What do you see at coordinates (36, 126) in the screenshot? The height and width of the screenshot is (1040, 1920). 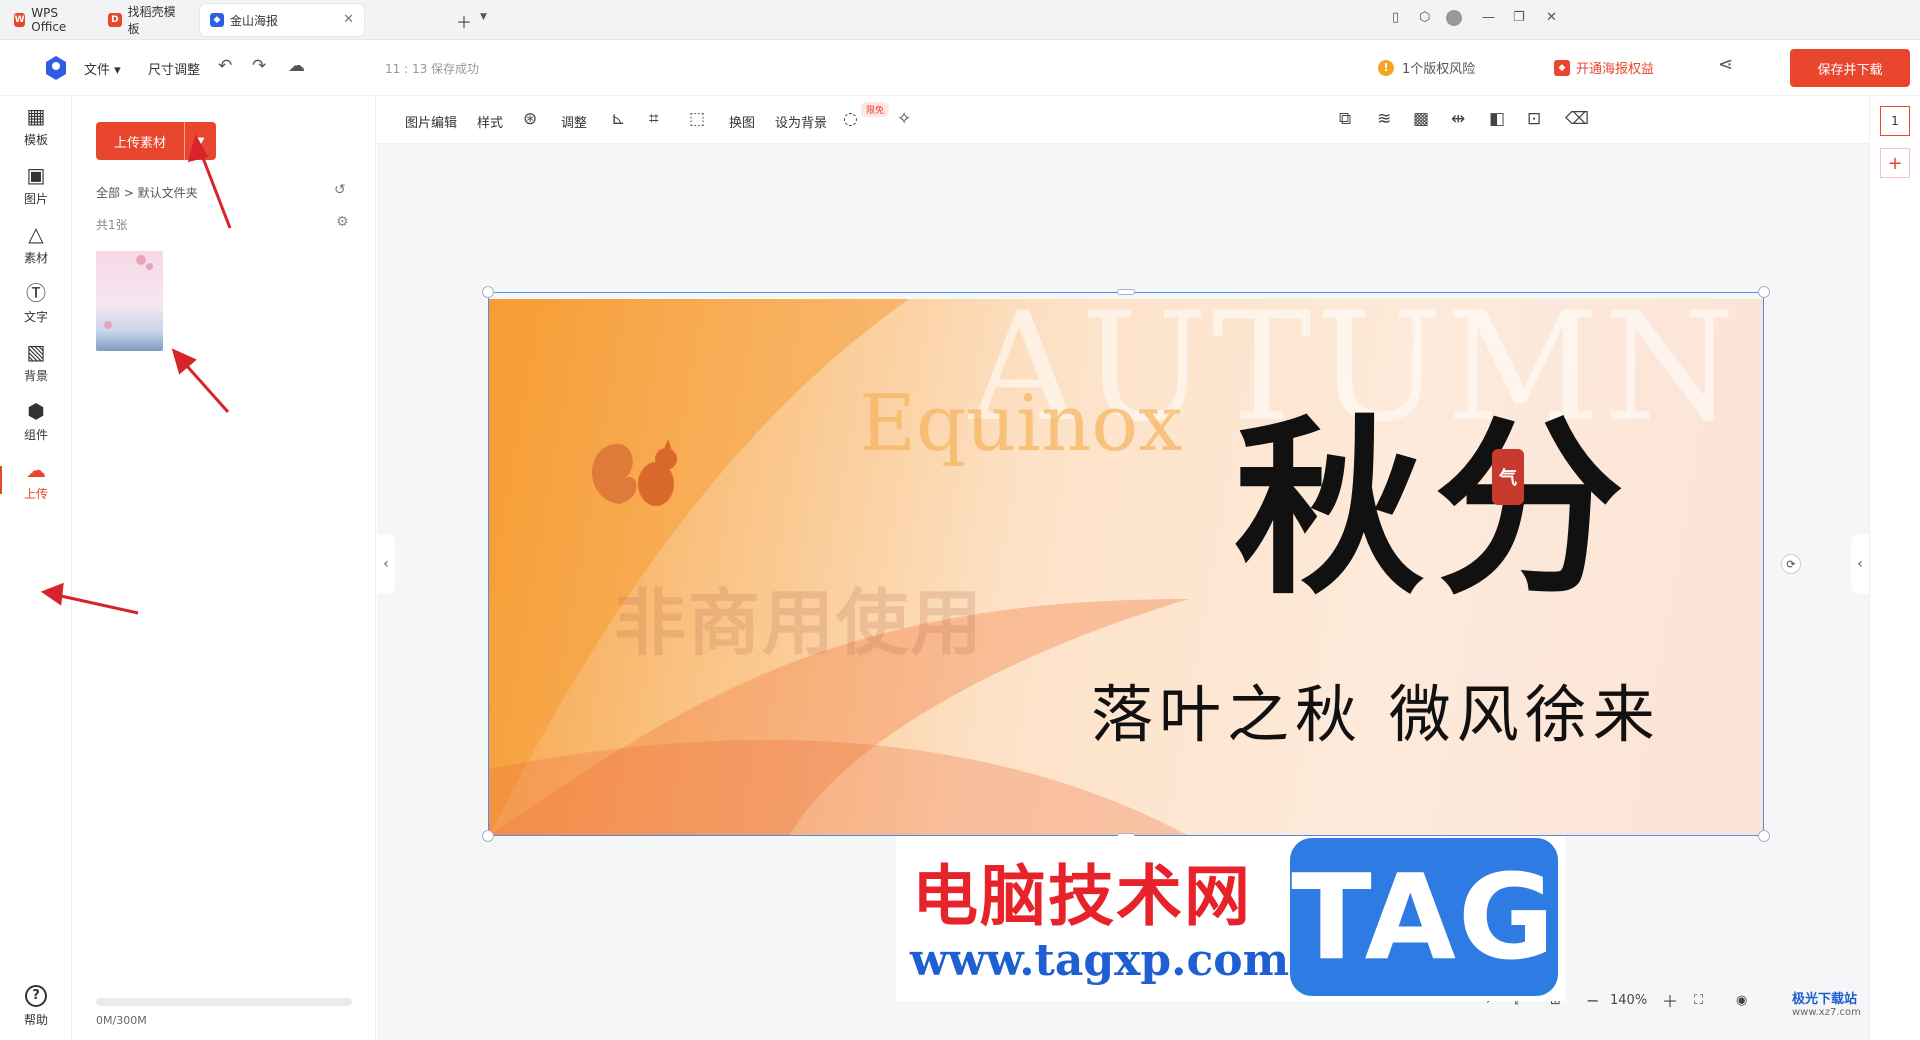 I see `nav-item-template: ▦ 模板` at bounding box center [36, 126].